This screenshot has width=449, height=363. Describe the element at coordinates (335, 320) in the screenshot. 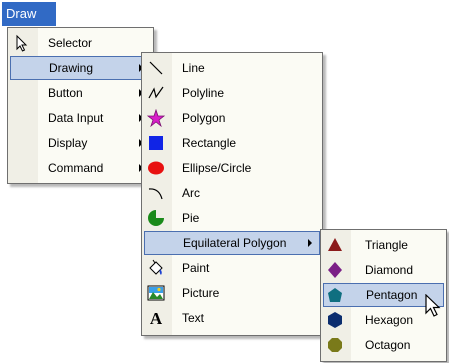

I see `hexagon-icon` at that location.